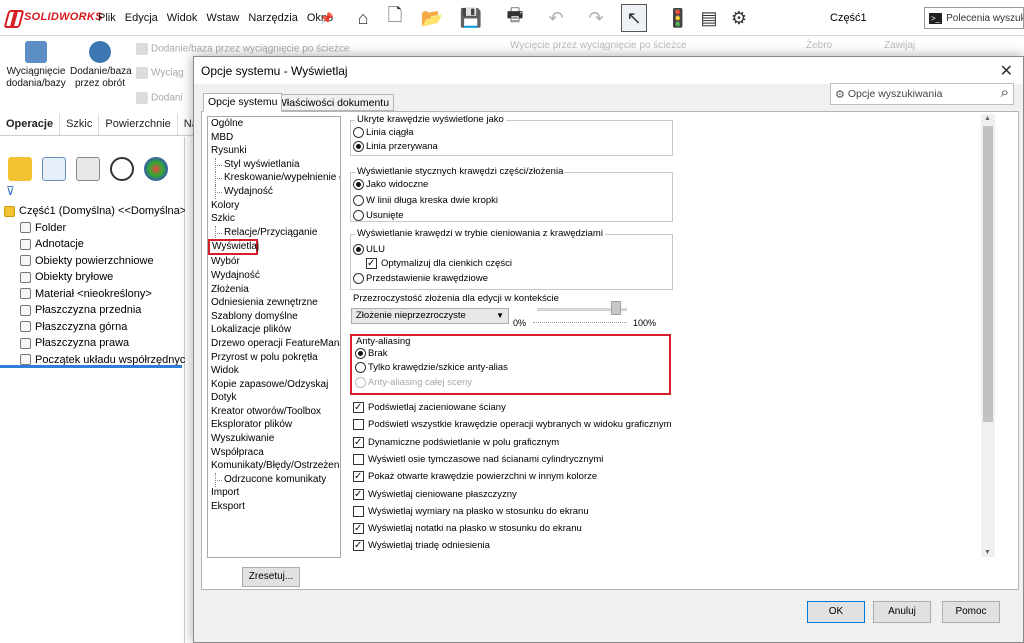  What do you see at coordinates (274, 206) in the screenshot?
I see `category-item: Kolory` at bounding box center [274, 206].